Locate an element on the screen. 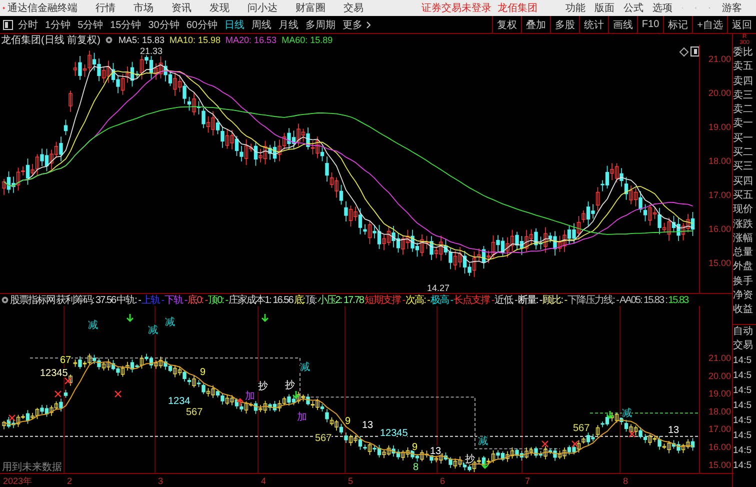 Image resolution: width=756 pixels, height=487 pixels. ma-legend: MA5: 15.83 is located at coordinates (141, 39).